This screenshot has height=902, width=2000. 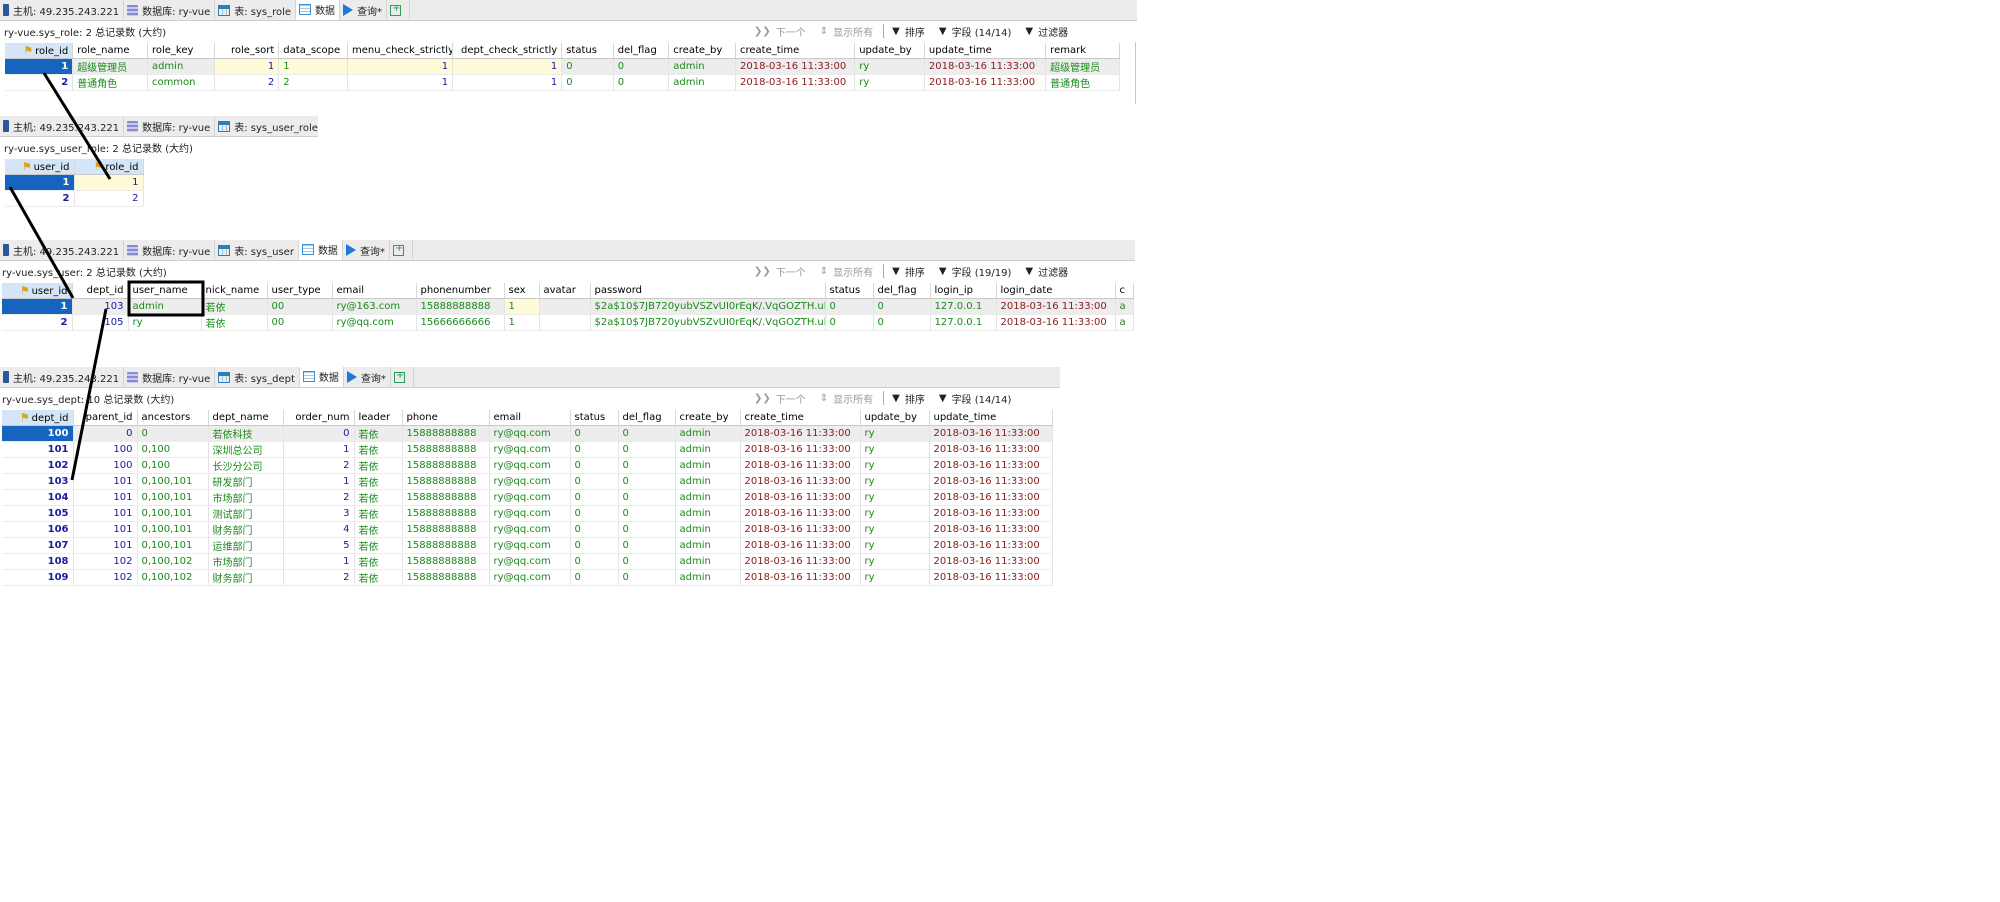 I want to click on table-cell-dept-id: 109, so click(x=38, y=577).